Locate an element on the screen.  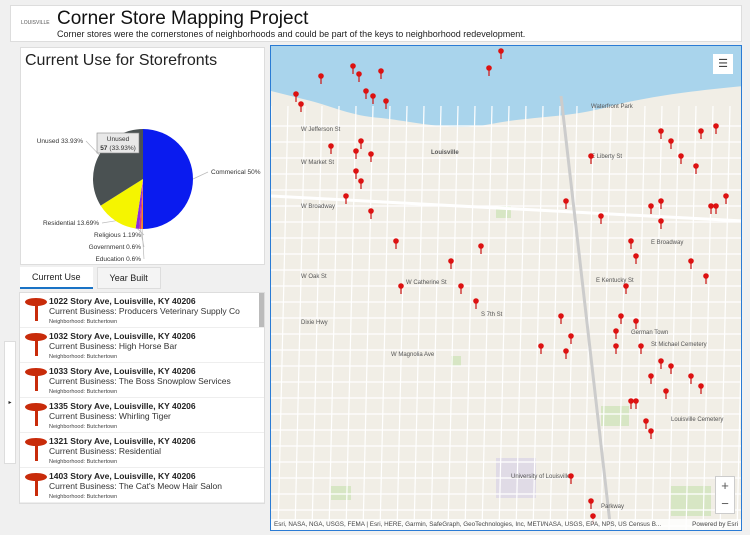
map-label: Parkway is located at coordinates (612, 507).